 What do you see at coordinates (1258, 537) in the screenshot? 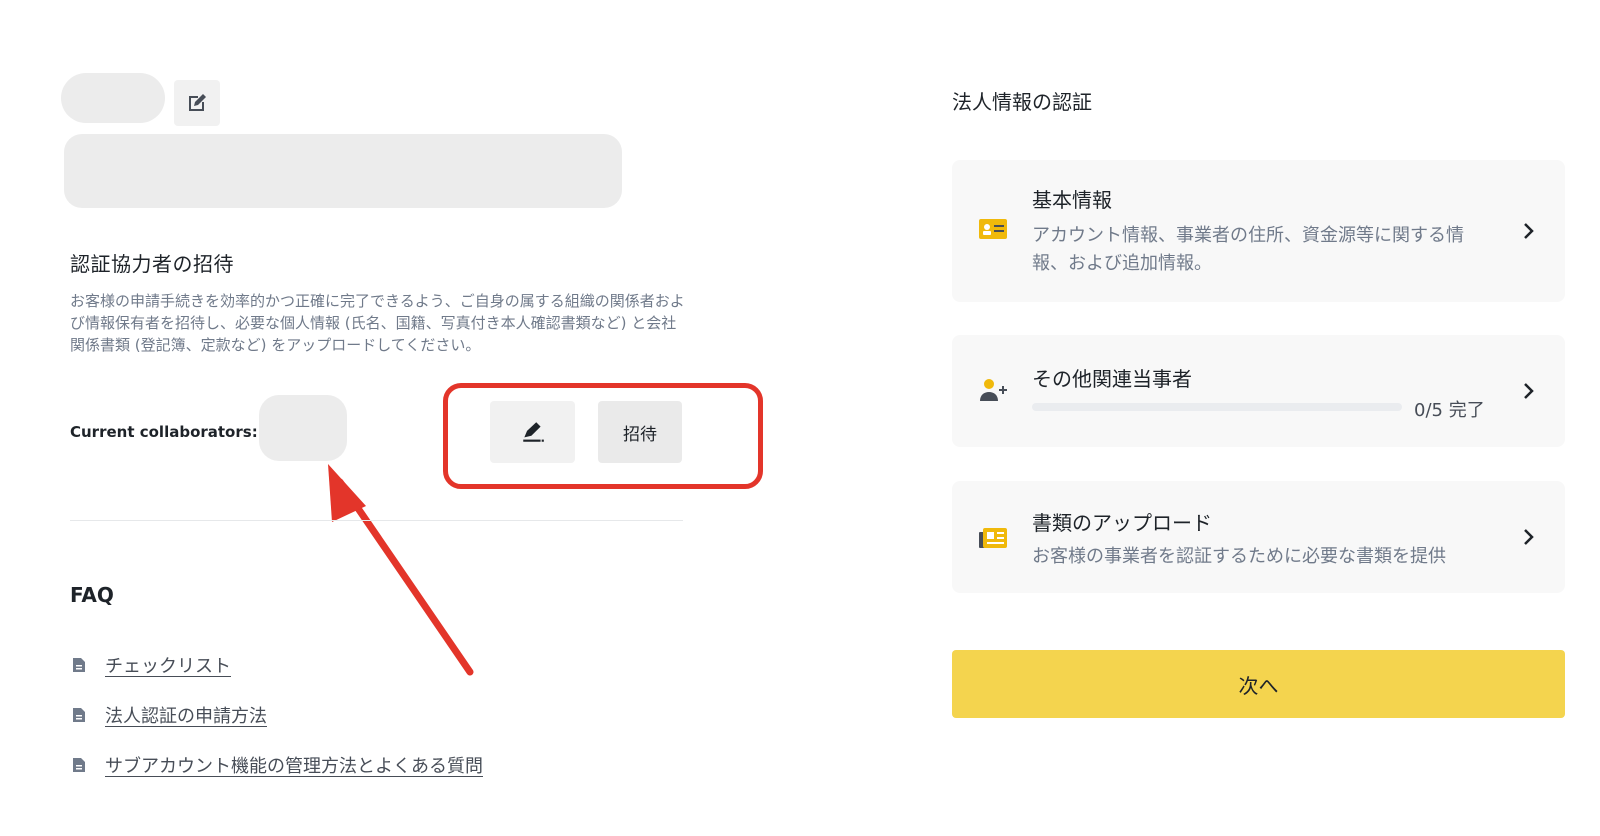
I see `document-upload-card: 書類のアップロード お客様の事業者を認証するために必要な書類を提供` at bounding box center [1258, 537].